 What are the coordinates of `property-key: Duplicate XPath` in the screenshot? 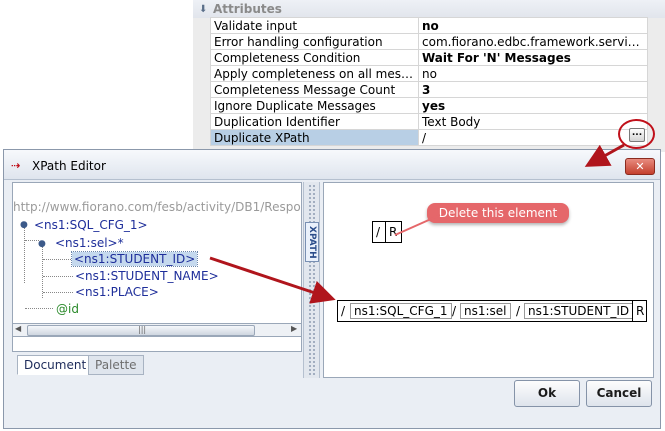 It's located at (314, 137).